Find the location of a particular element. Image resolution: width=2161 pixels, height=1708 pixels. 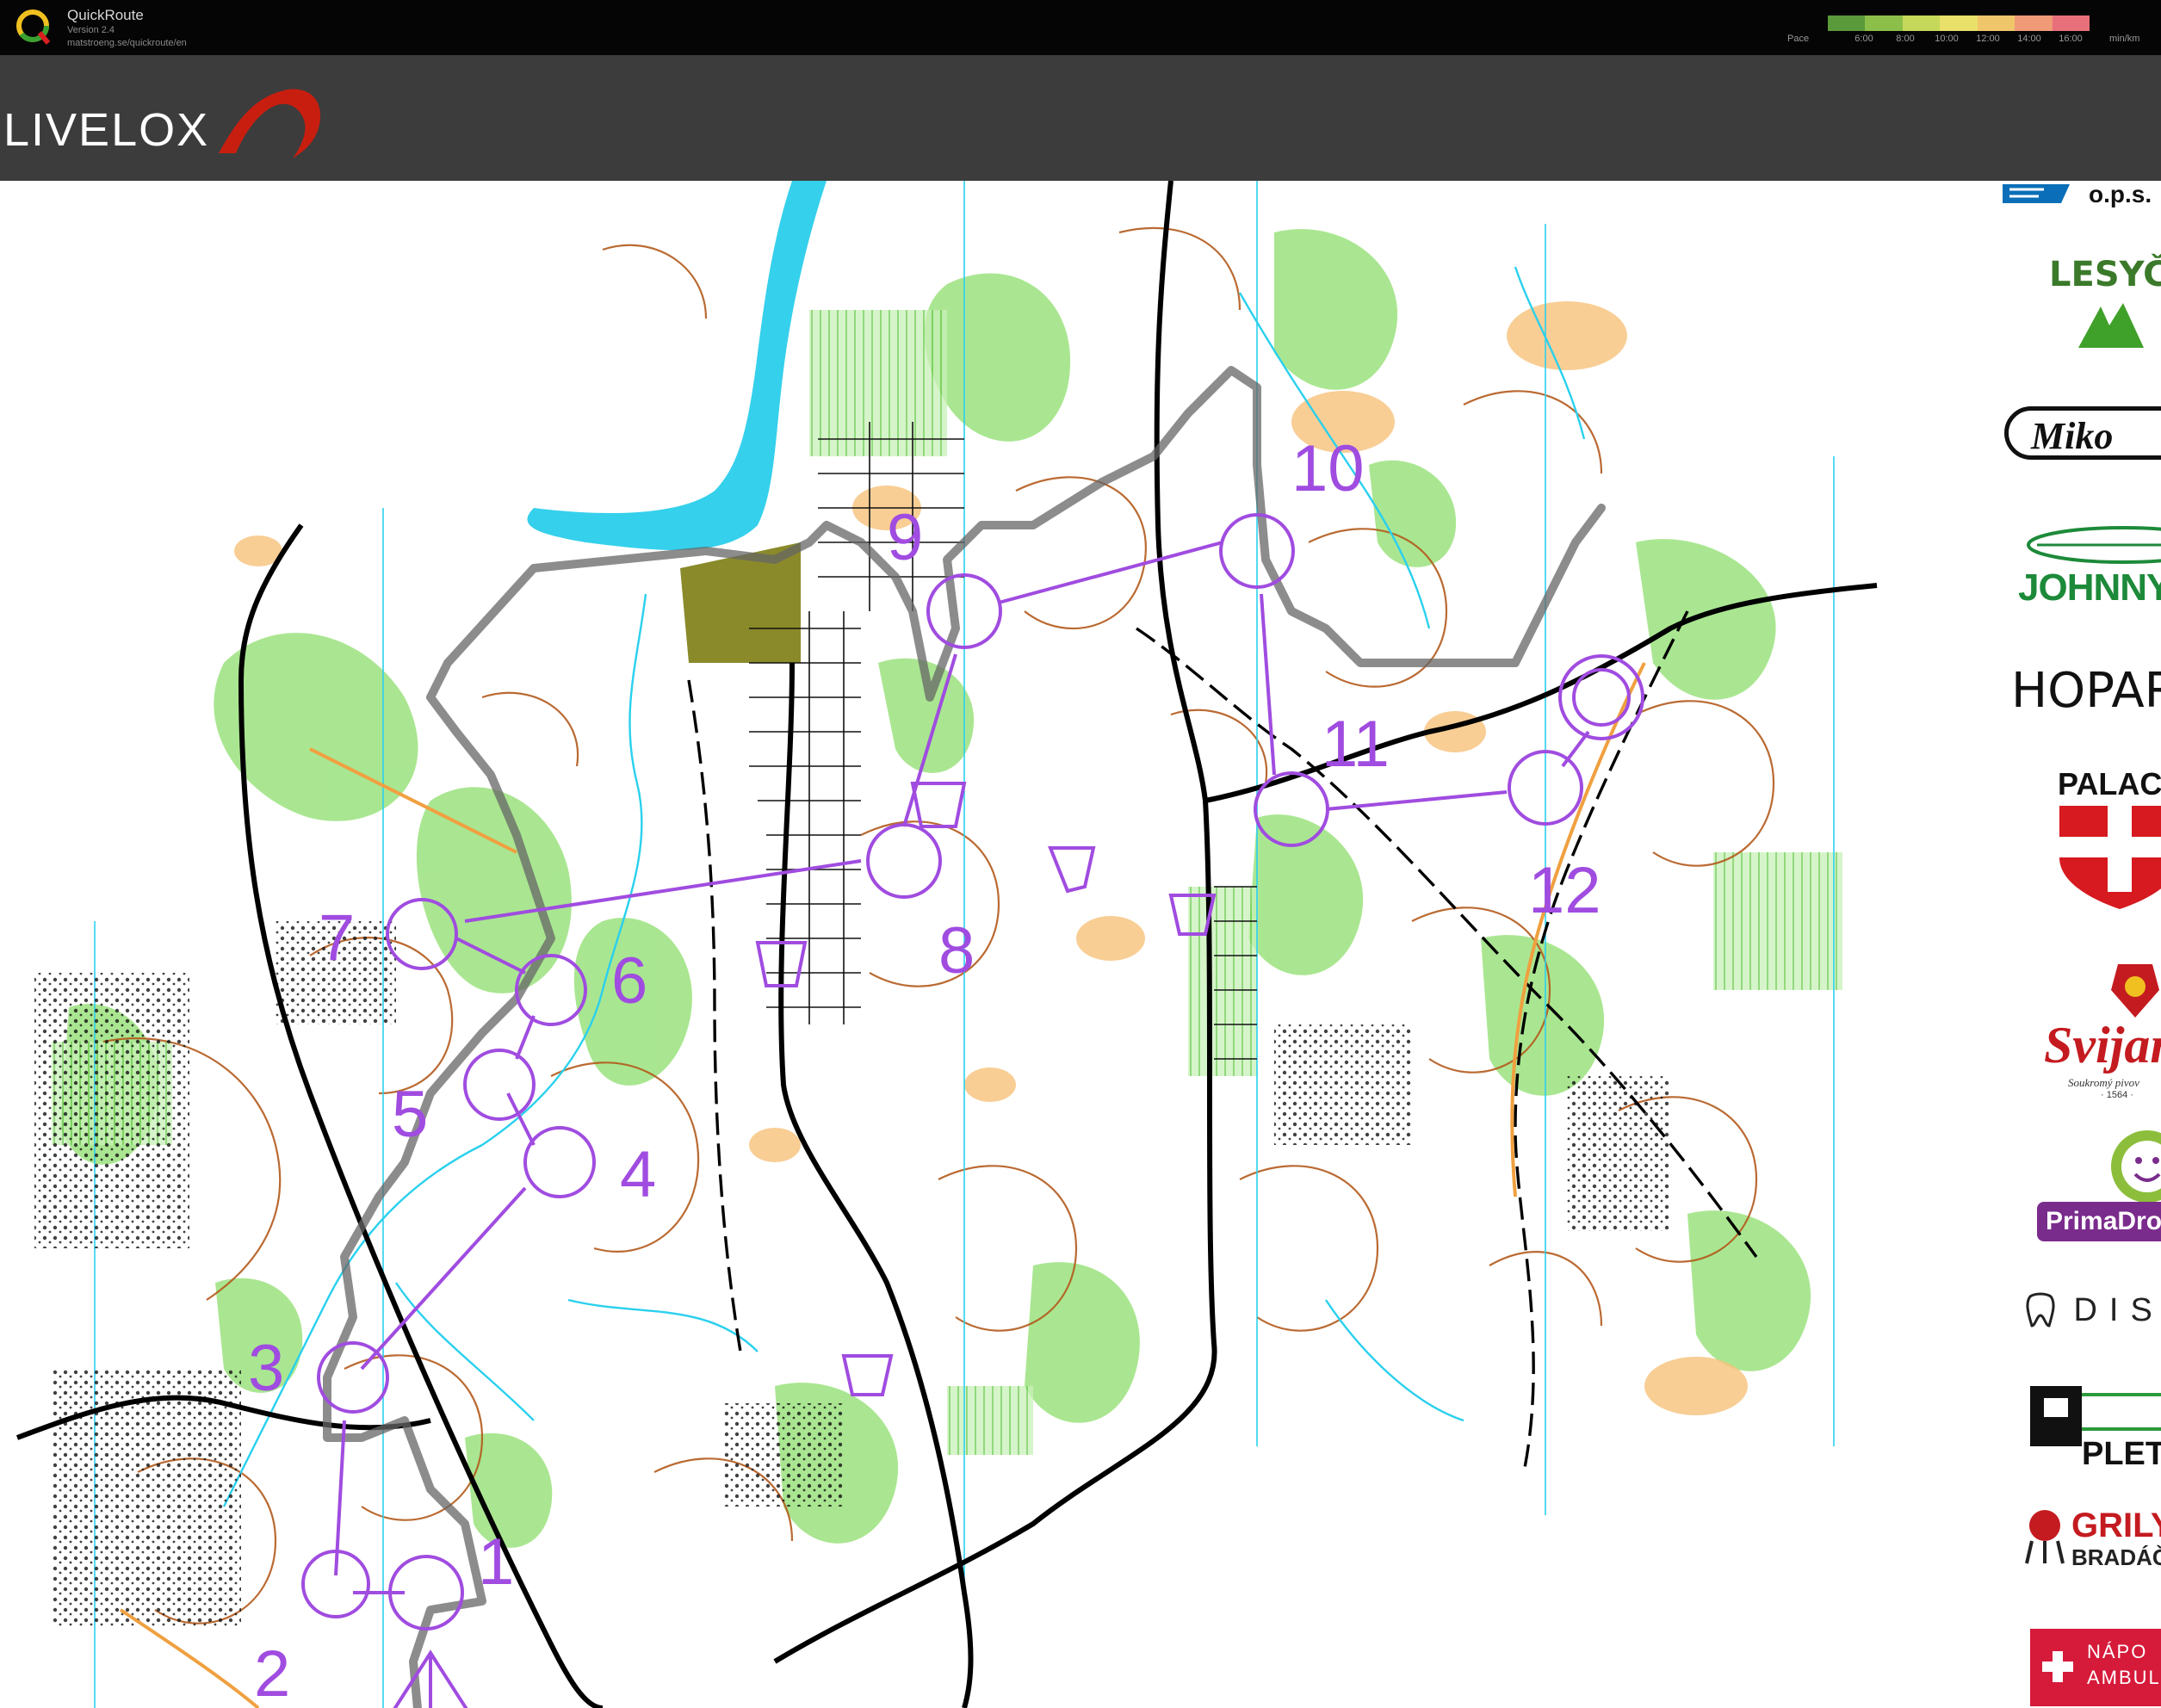

pace-unit: min/km is located at coordinates (2124, 39).